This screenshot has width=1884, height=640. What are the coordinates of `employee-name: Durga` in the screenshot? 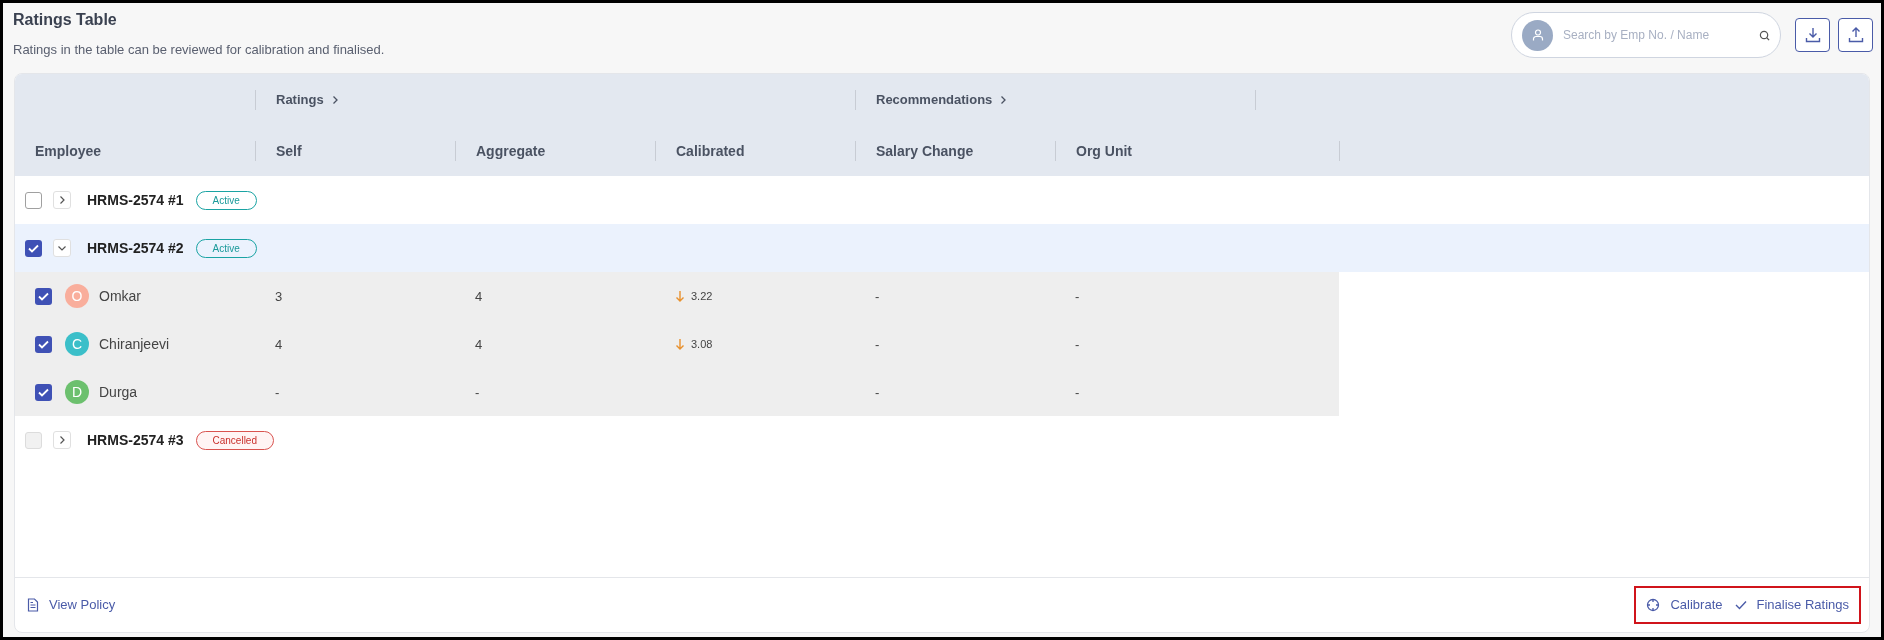 It's located at (118, 392).